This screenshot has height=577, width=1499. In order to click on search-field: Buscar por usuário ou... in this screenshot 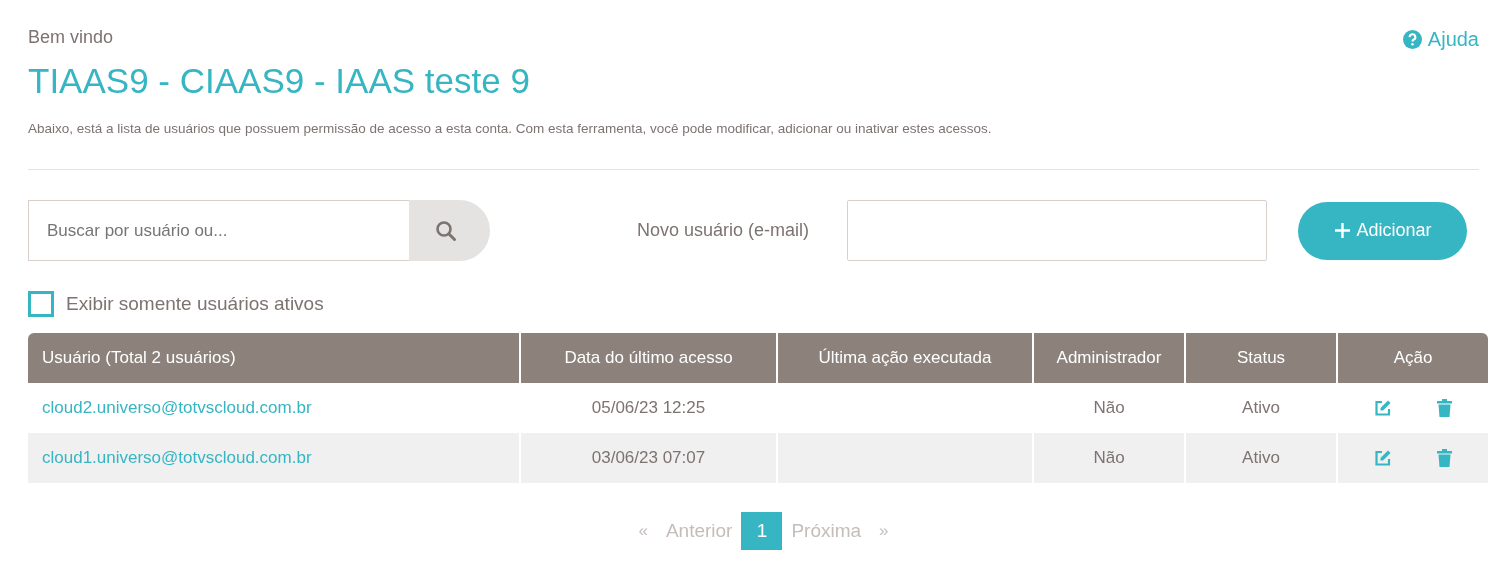, I will do `click(219, 230)`.